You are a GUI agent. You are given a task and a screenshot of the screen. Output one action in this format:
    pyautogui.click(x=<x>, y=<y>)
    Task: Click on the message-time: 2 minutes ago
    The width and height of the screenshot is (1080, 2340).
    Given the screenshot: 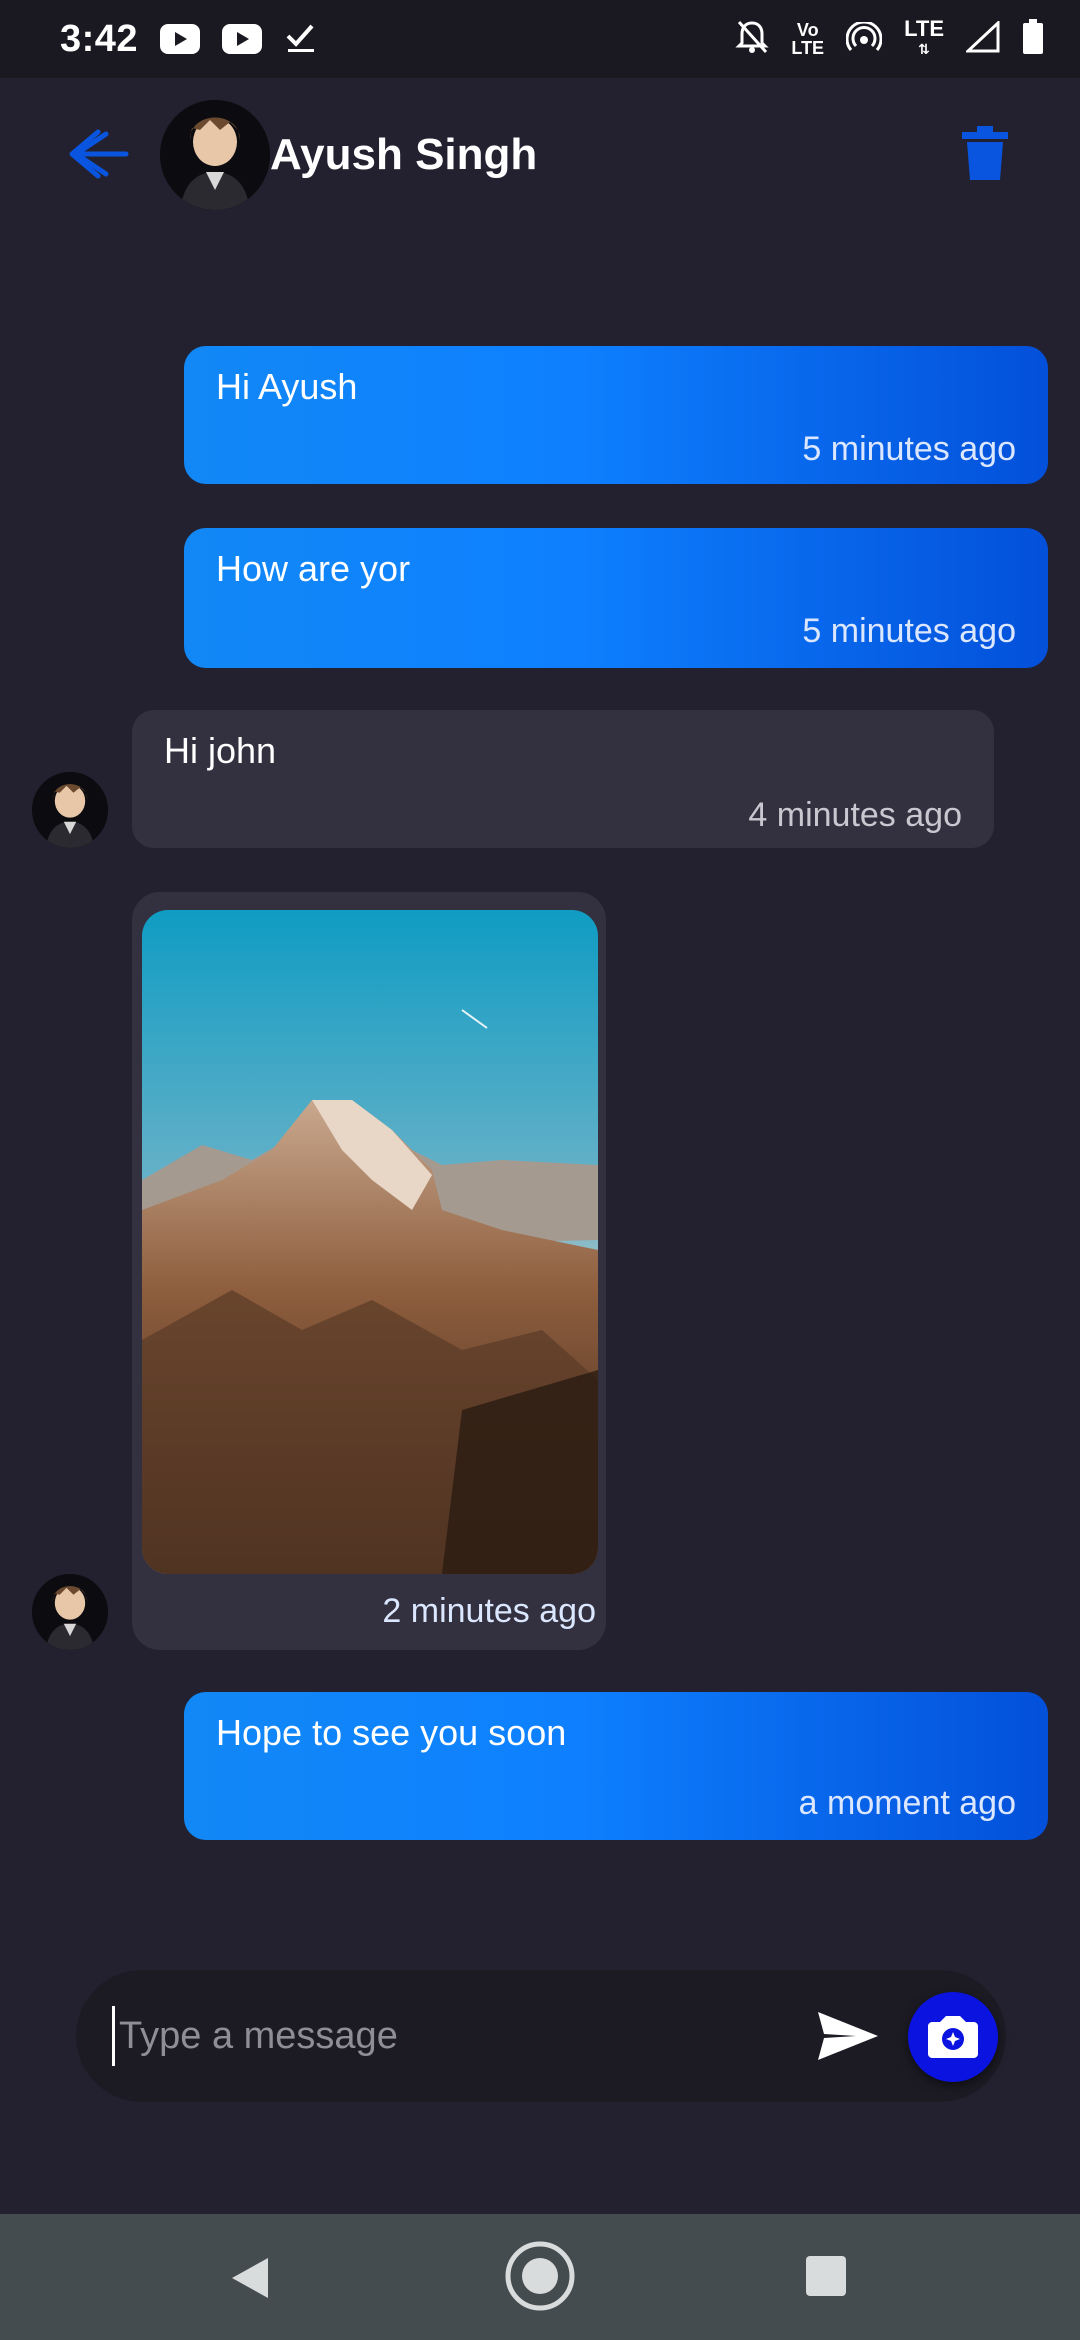 What is the action you would take?
    pyautogui.click(x=489, y=1611)
    